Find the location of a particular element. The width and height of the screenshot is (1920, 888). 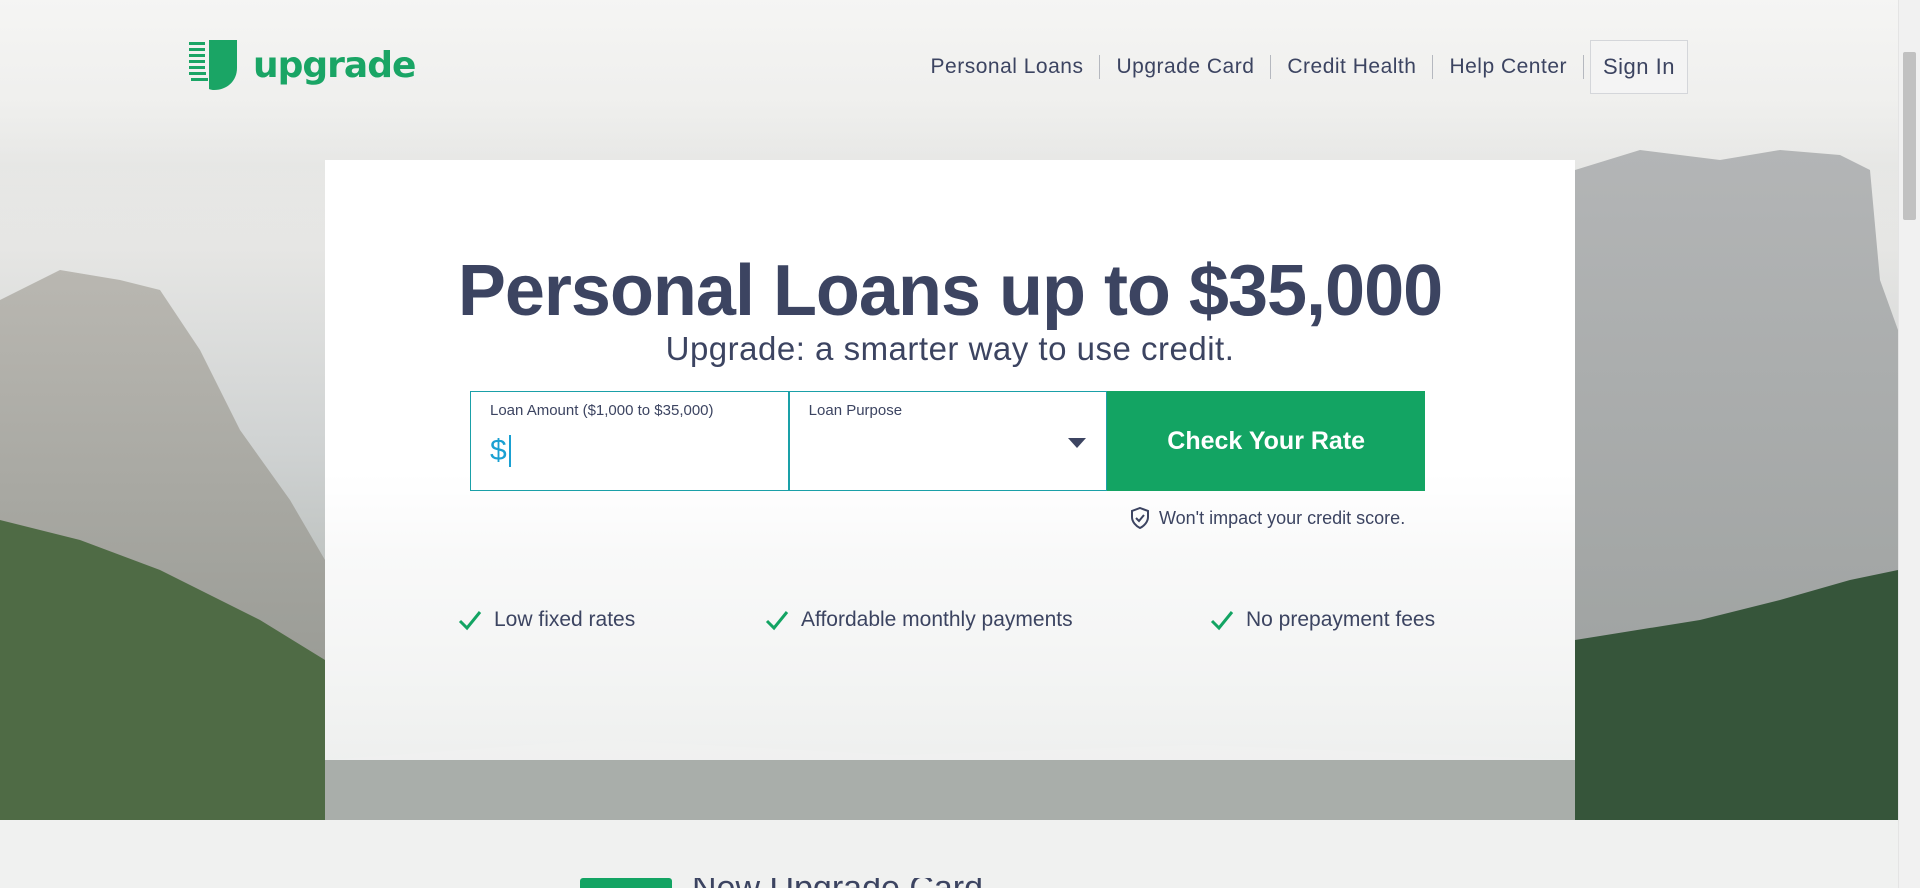

benefit-label: Low fixed rates is located at coordinates (565, 619).